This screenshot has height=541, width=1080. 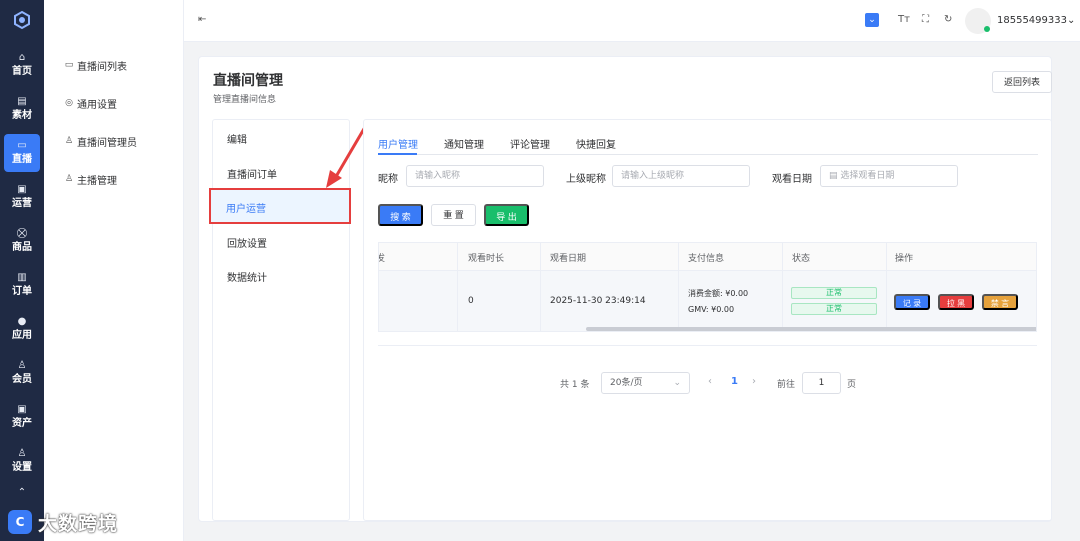 I want to click on collapse-sidebar-icon: ⇤, so click(x=202, y=19).